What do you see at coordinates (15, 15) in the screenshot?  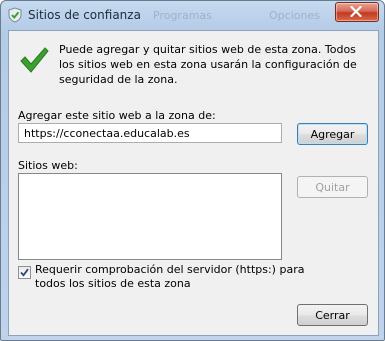 I see `shield-checkmark-icon` at bounding box center [15, 15].